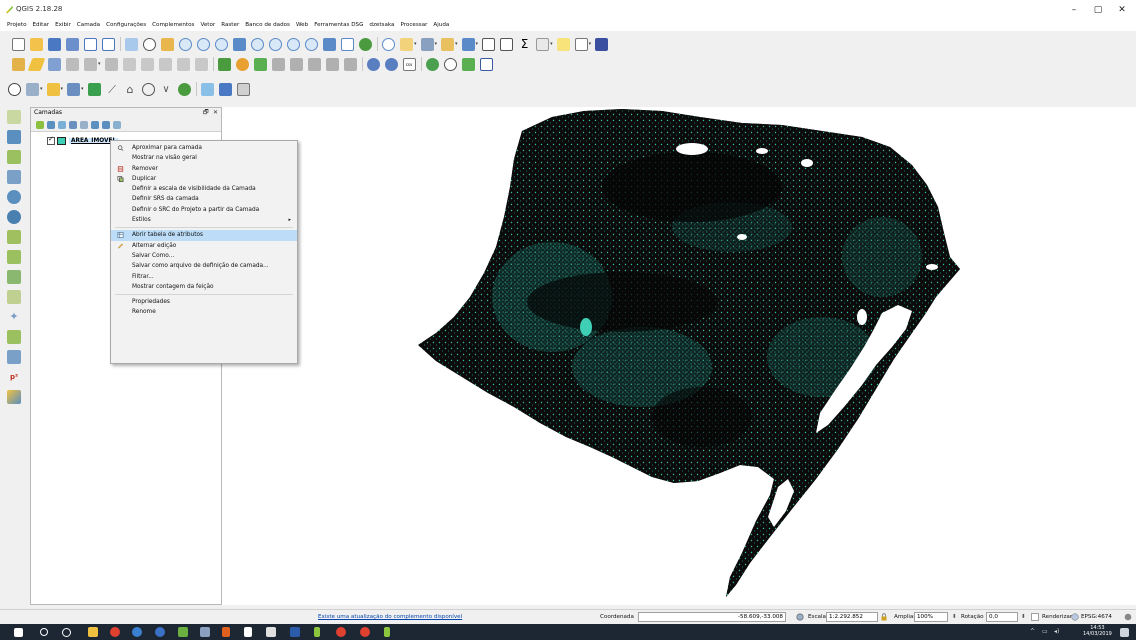 This screenshot has width=1136, height=640. What do you see at coordinates (14, 337) in the screenshot?
I see `new-spatialite-icon` at bounding box center [14, 337].